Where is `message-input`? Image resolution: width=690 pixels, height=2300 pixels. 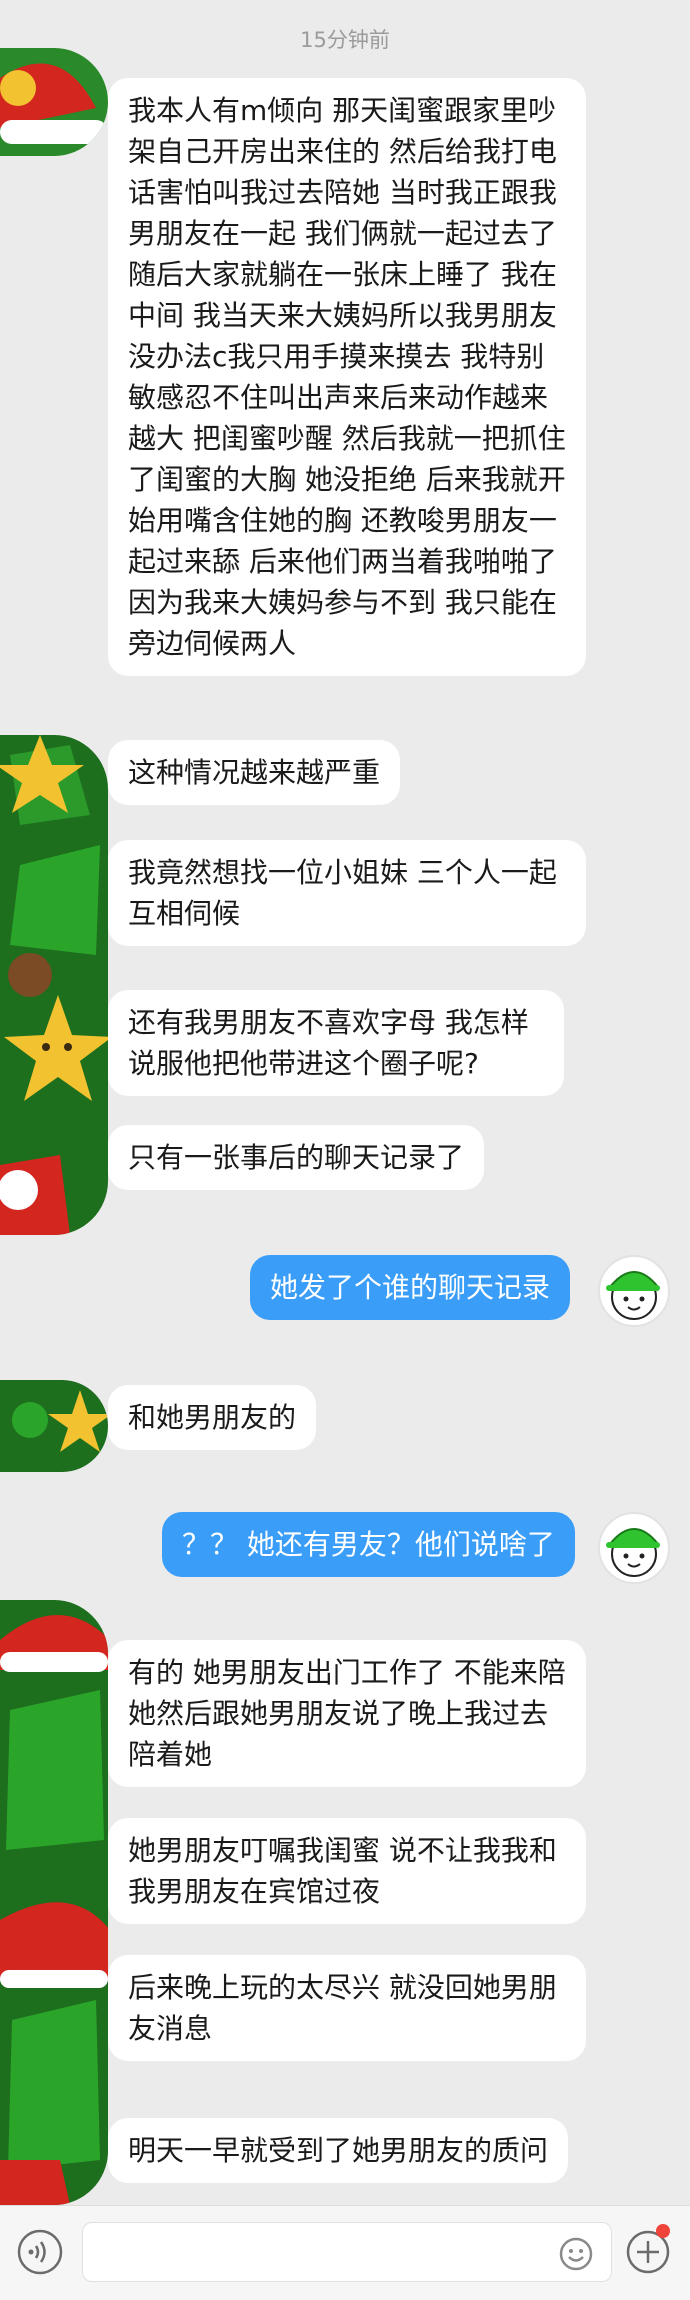
message-input is located at coordinates (347, 2252).